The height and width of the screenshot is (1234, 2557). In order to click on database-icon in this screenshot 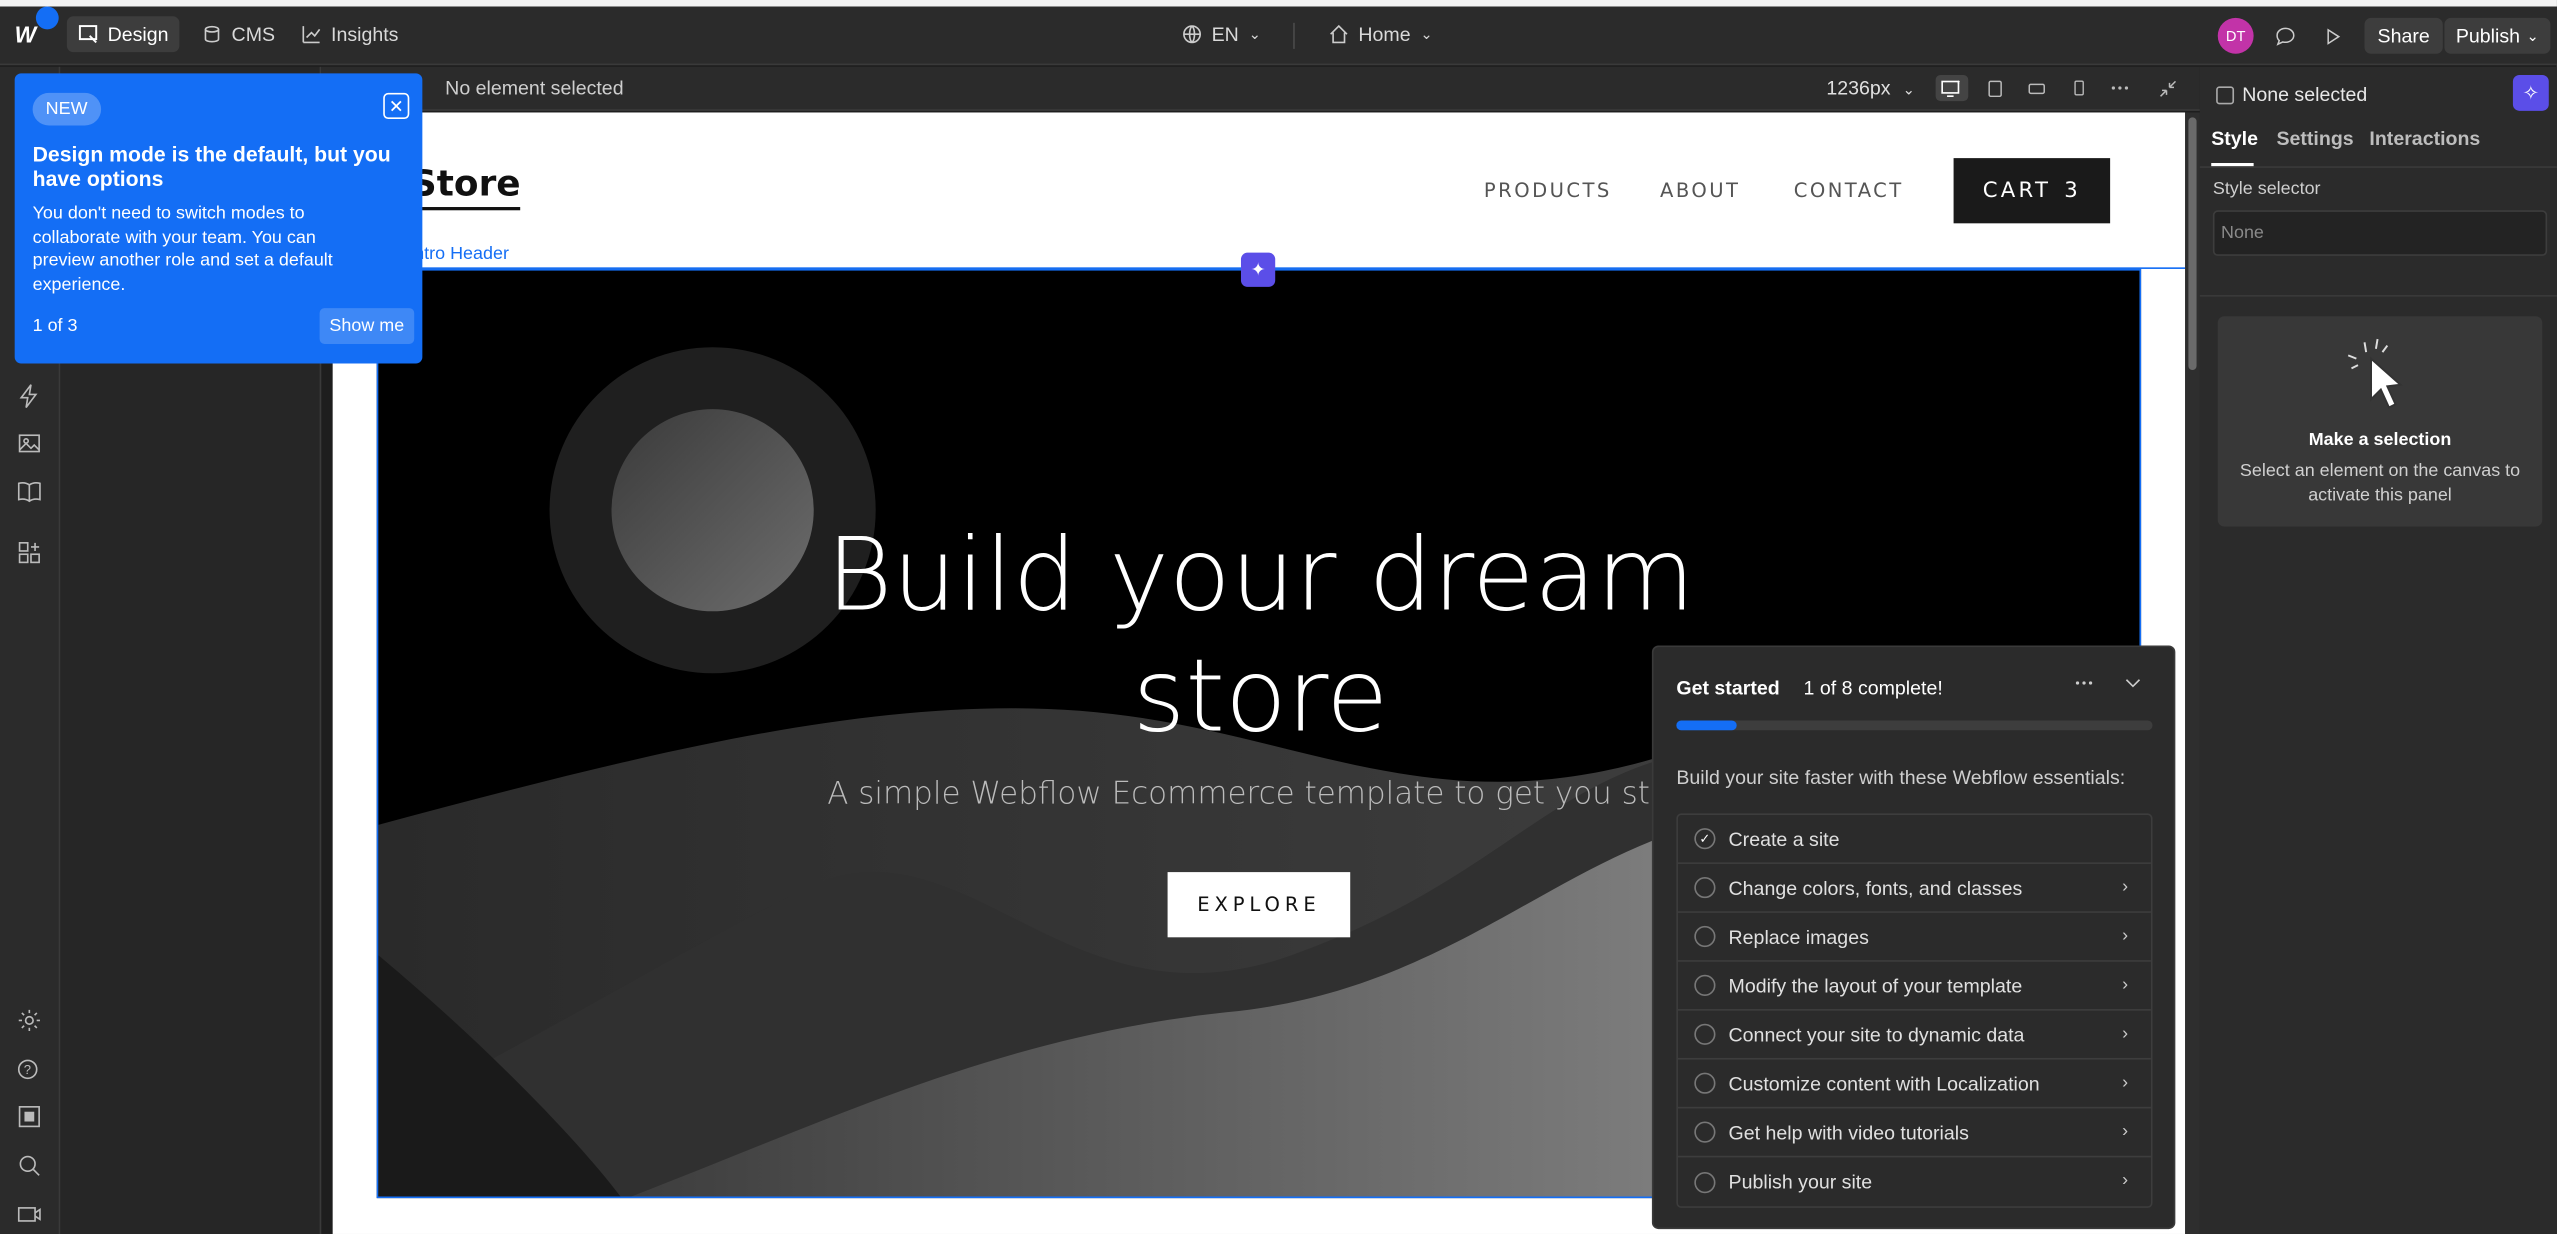, I will do `click(212, 34)`.